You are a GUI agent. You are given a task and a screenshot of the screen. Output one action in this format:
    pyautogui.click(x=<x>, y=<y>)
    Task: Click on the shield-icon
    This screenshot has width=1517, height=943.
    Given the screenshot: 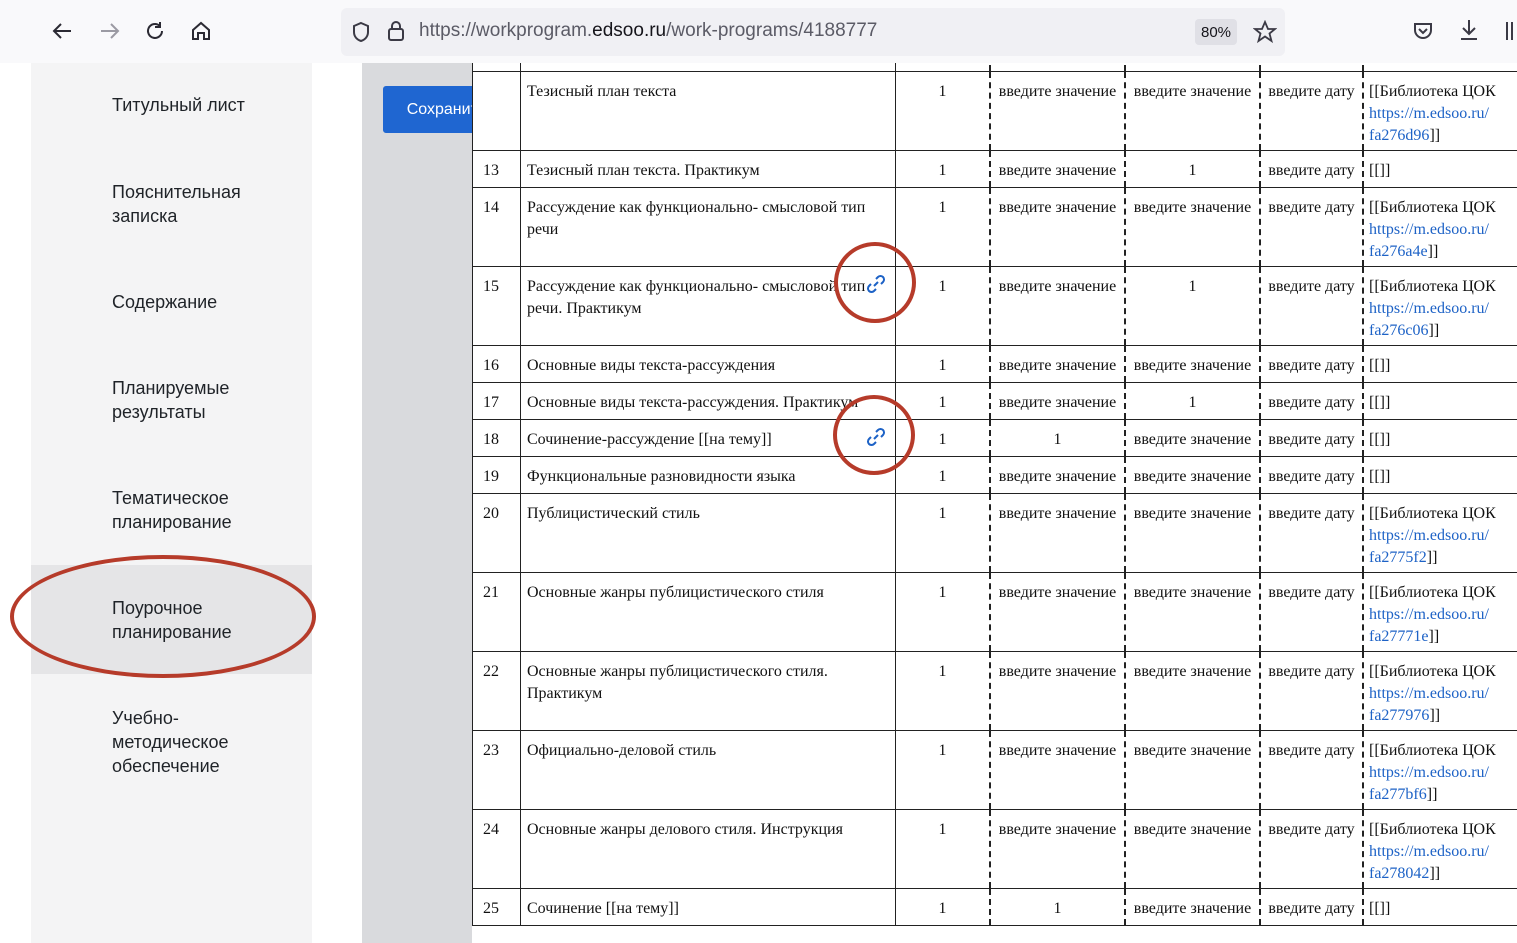 What is the action you would take?
    pyautogui.click(x=361, y=34)
    